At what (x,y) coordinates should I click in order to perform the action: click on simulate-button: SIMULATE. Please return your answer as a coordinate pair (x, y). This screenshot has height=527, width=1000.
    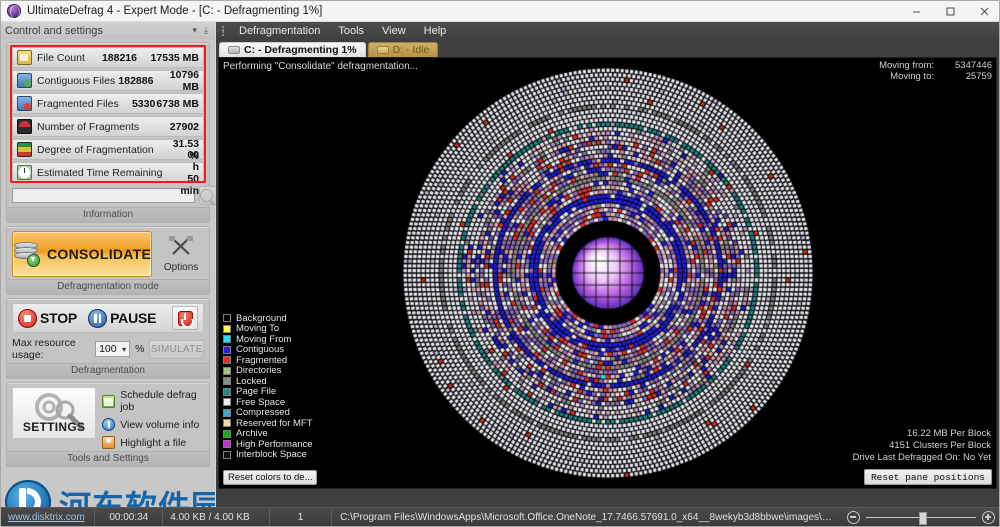
    Looking at the image, I should click on (176, 349).